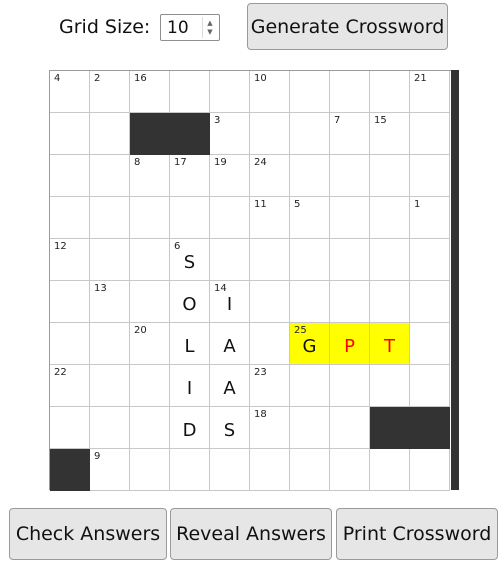  What do you see at coordinates (270, 428) in the screenshot?
I see `grid-cell: 18` at bounding box center [270, 428].